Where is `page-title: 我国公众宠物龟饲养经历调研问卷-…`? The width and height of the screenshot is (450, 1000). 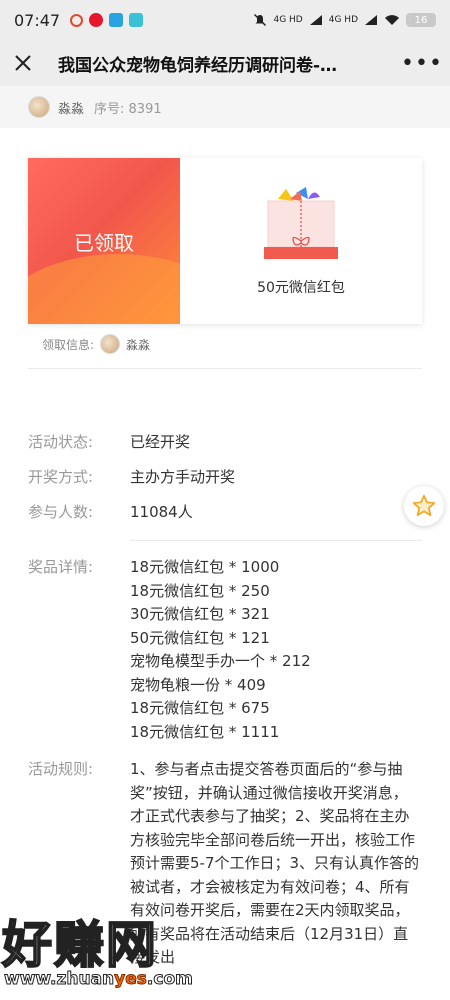 page-title: 我国公众宠物龟饲养经历调研问卷-… is located at coordinates (198, 65).